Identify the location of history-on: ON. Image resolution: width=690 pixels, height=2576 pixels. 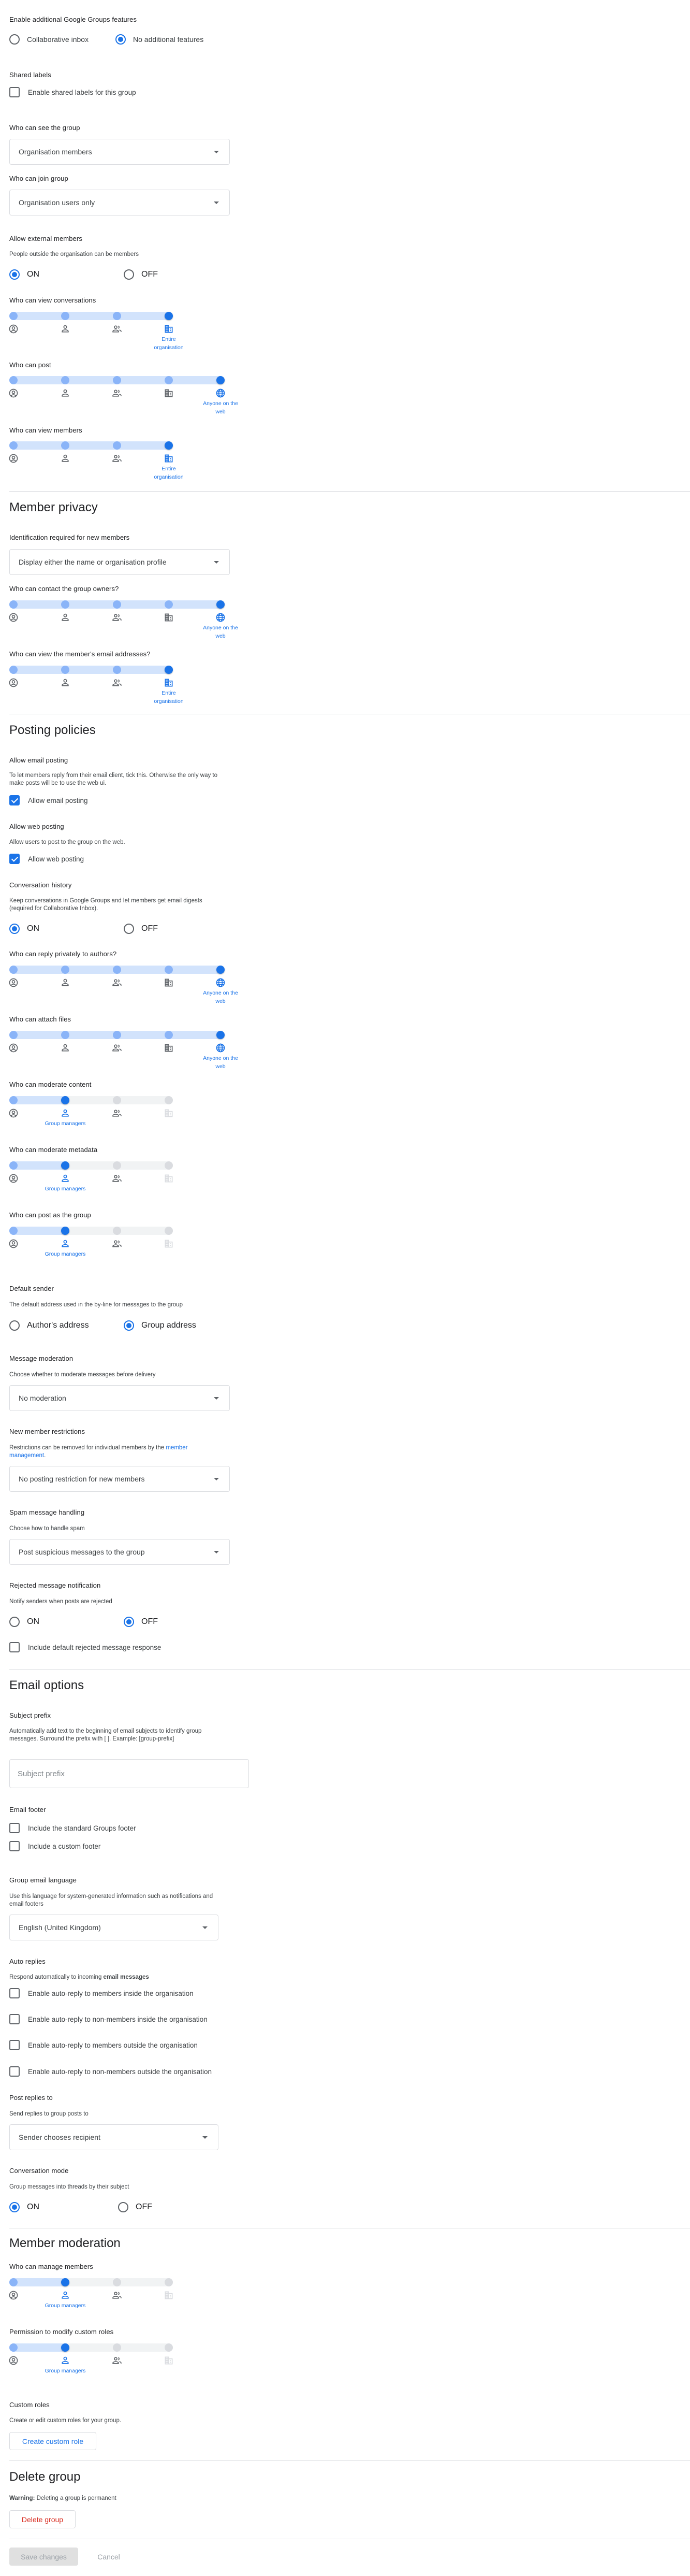
(66, 929).